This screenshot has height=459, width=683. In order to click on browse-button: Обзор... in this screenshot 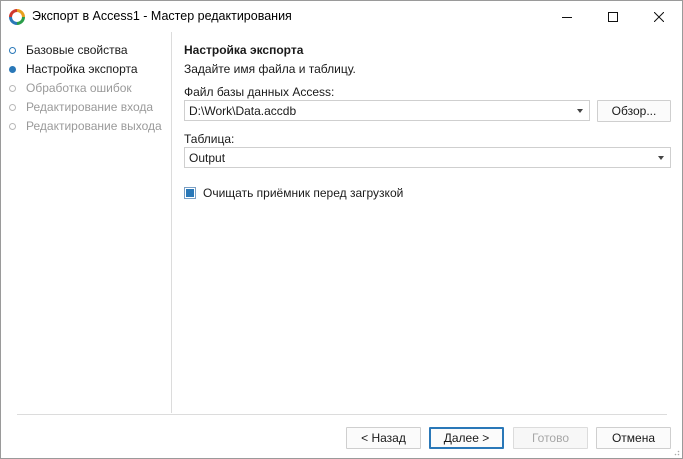, I will do `click(634, 111)`.